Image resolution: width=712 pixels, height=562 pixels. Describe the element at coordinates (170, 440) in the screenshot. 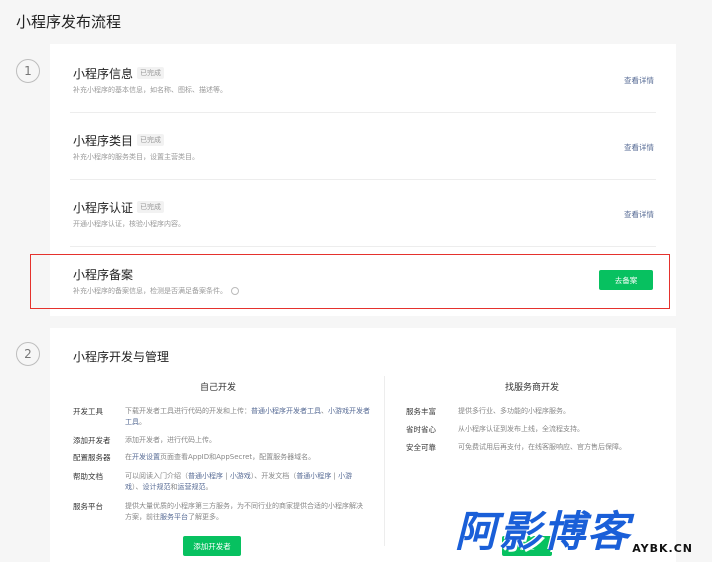

I see `item-text: 添加开发者，进行代码上传。` at that location.